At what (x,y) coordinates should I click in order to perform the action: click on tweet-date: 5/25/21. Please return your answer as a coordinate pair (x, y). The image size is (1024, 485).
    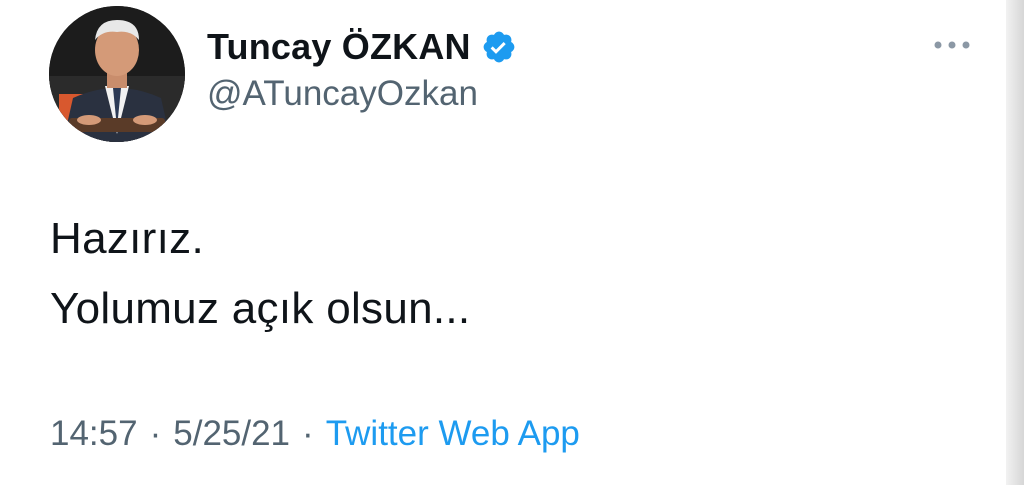
    Looking at the image, I should click on (231, 434).